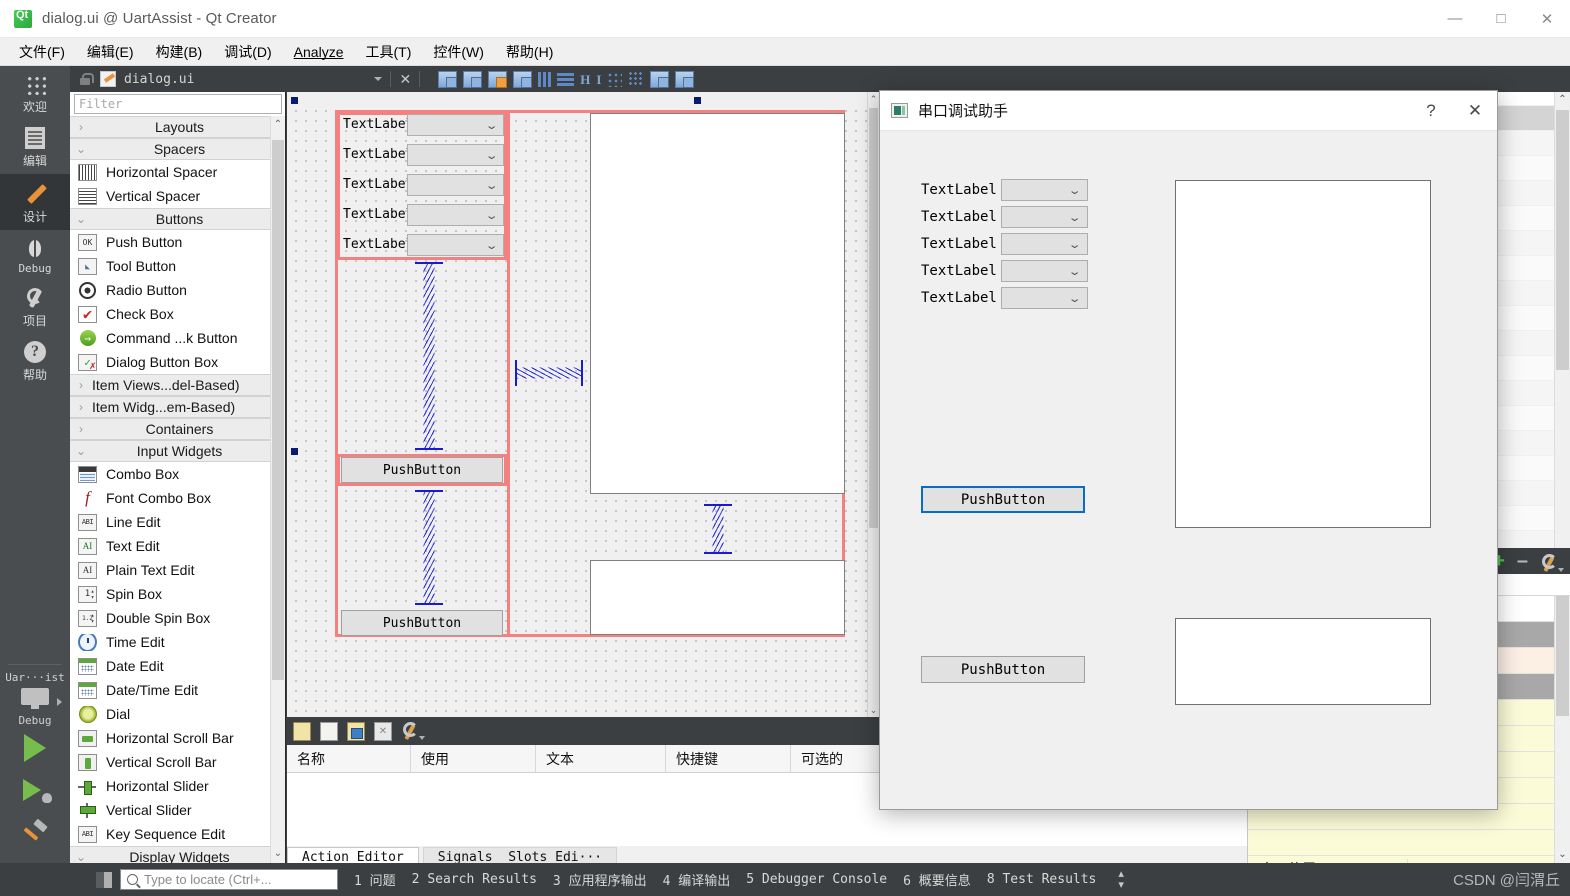  What do you see at coordinates (1003, 669) in the screenshot?
I see `dialog-pushbutton-2: PushButton` at bounding box center [1003, 669].